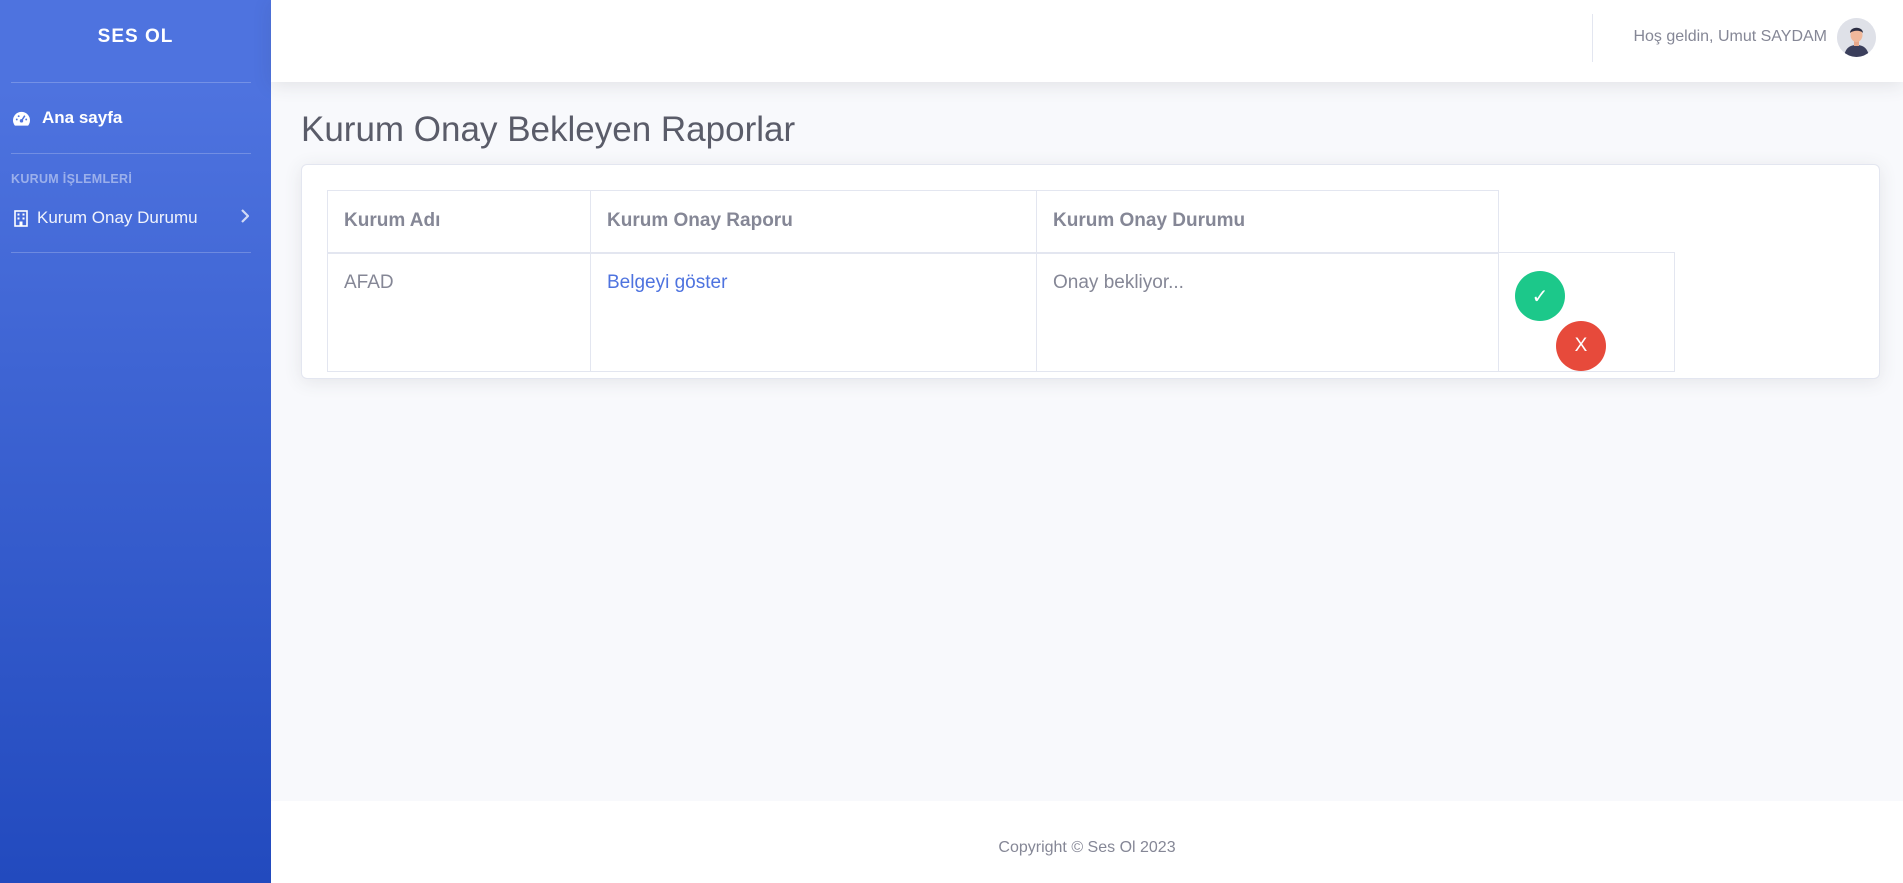  What do you see at coordinates (1087, 847) in the screenshot?
I see `copyright-text: Copyright © Ses Ol 2023` at bounding box center [1087, 847].